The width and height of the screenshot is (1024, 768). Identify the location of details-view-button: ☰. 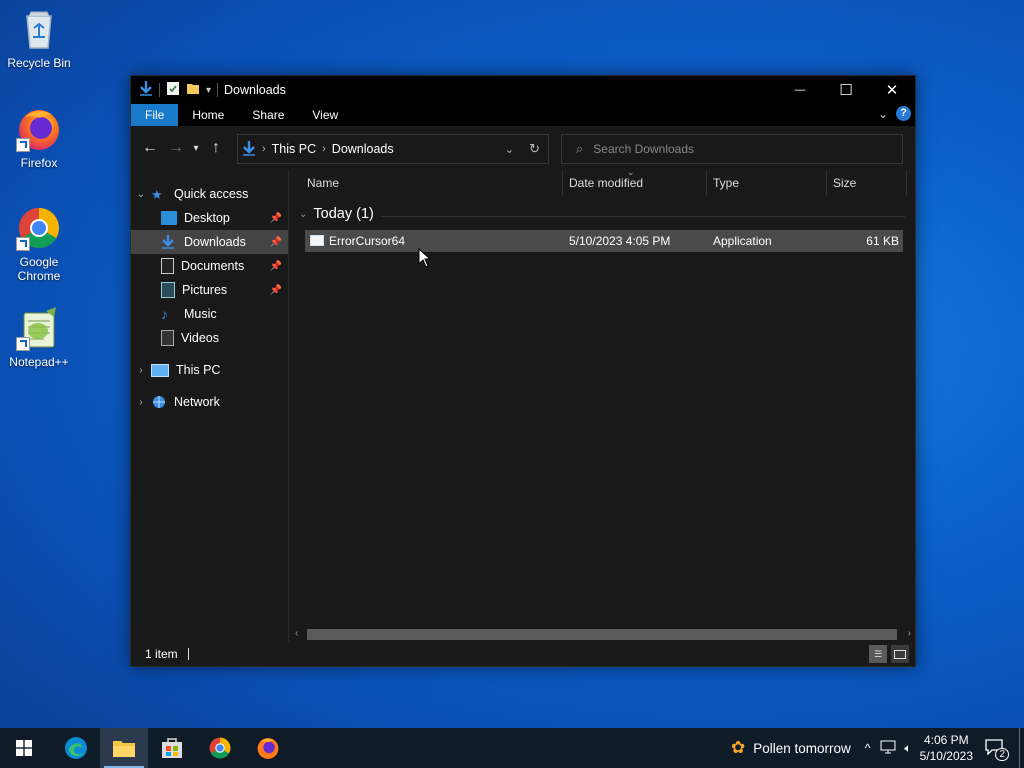
(878, 654).